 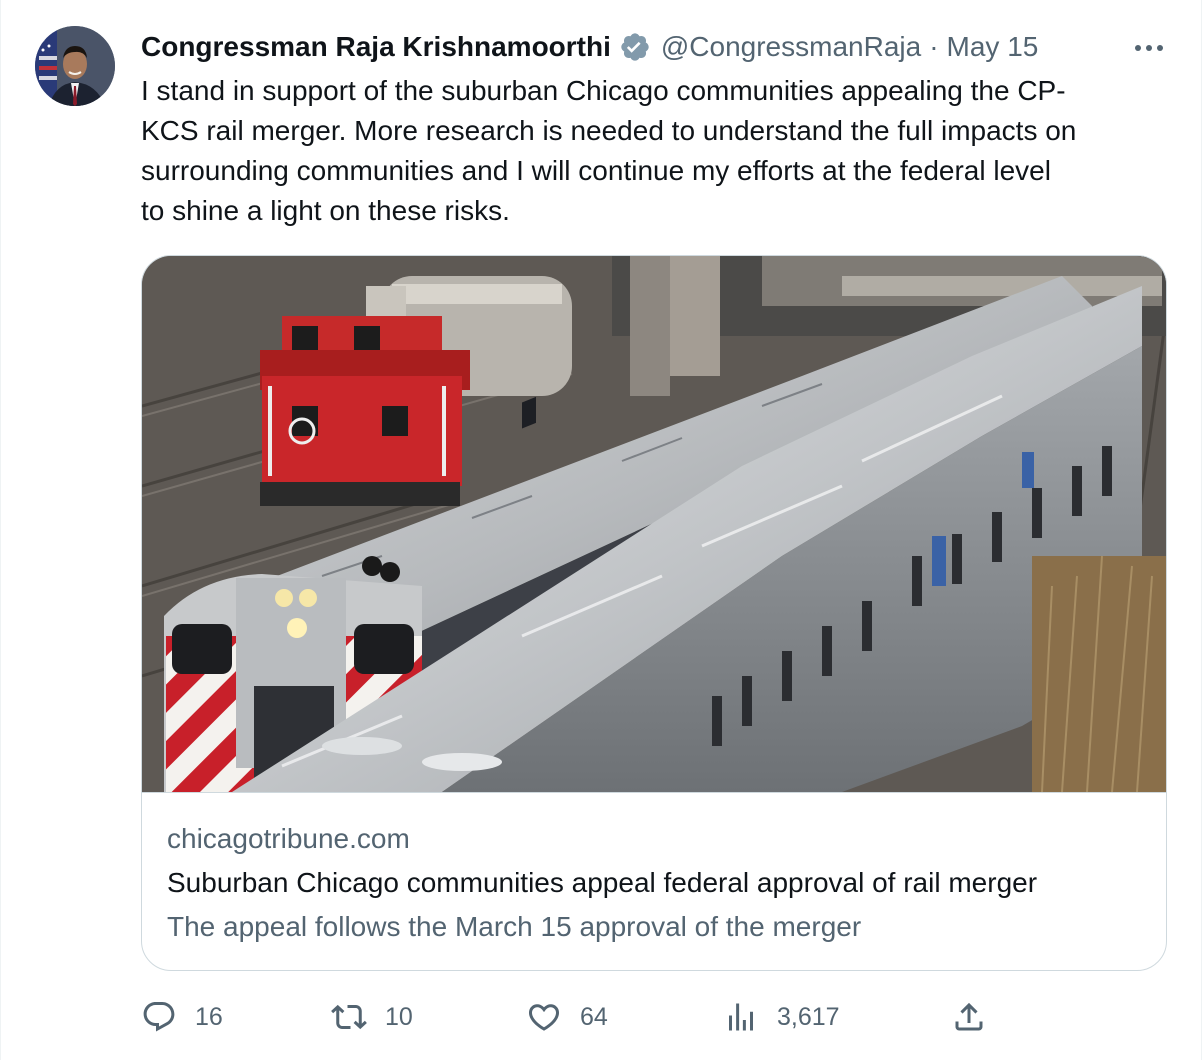 I want to click on views-count: 3,617, so click(x=808, y=1016).